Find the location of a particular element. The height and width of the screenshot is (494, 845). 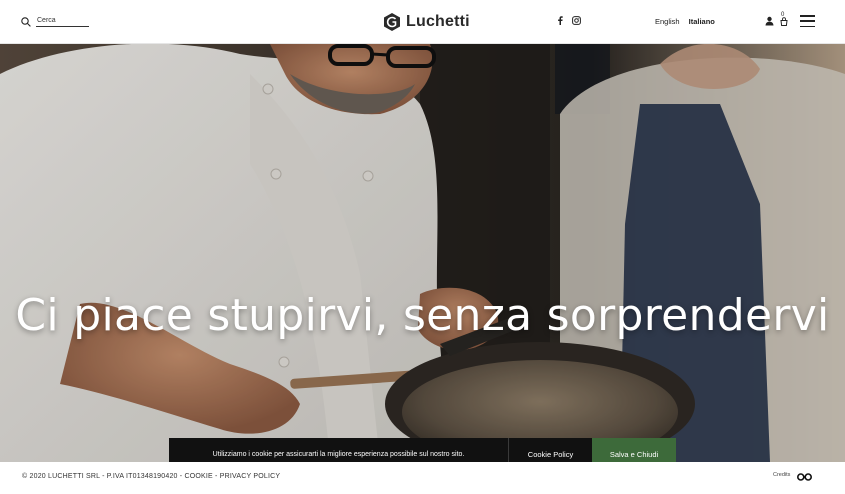

instagram-icon is located at coordinates (576, 20).